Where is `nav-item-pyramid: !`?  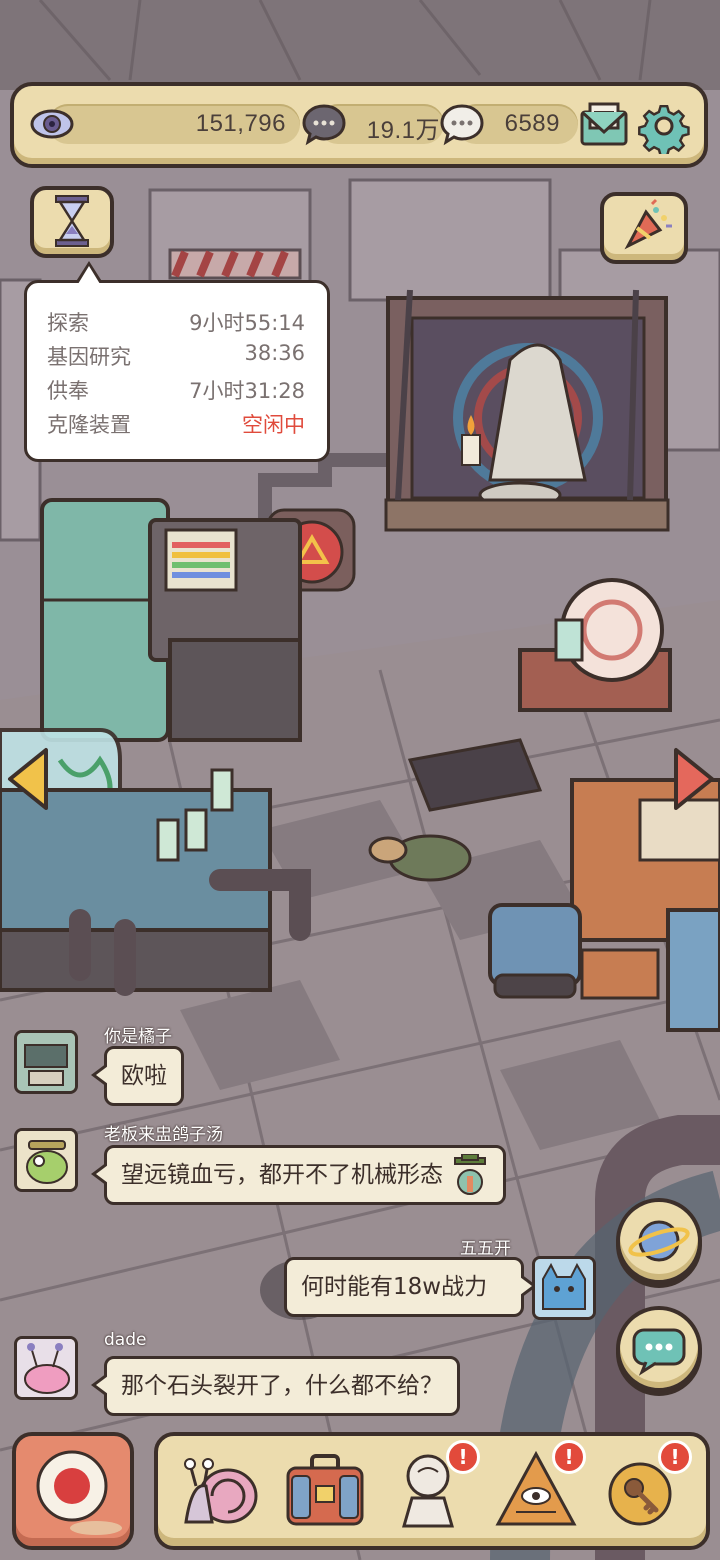
nav-item-pyramid: ! is located at coordinates (537, 1489).